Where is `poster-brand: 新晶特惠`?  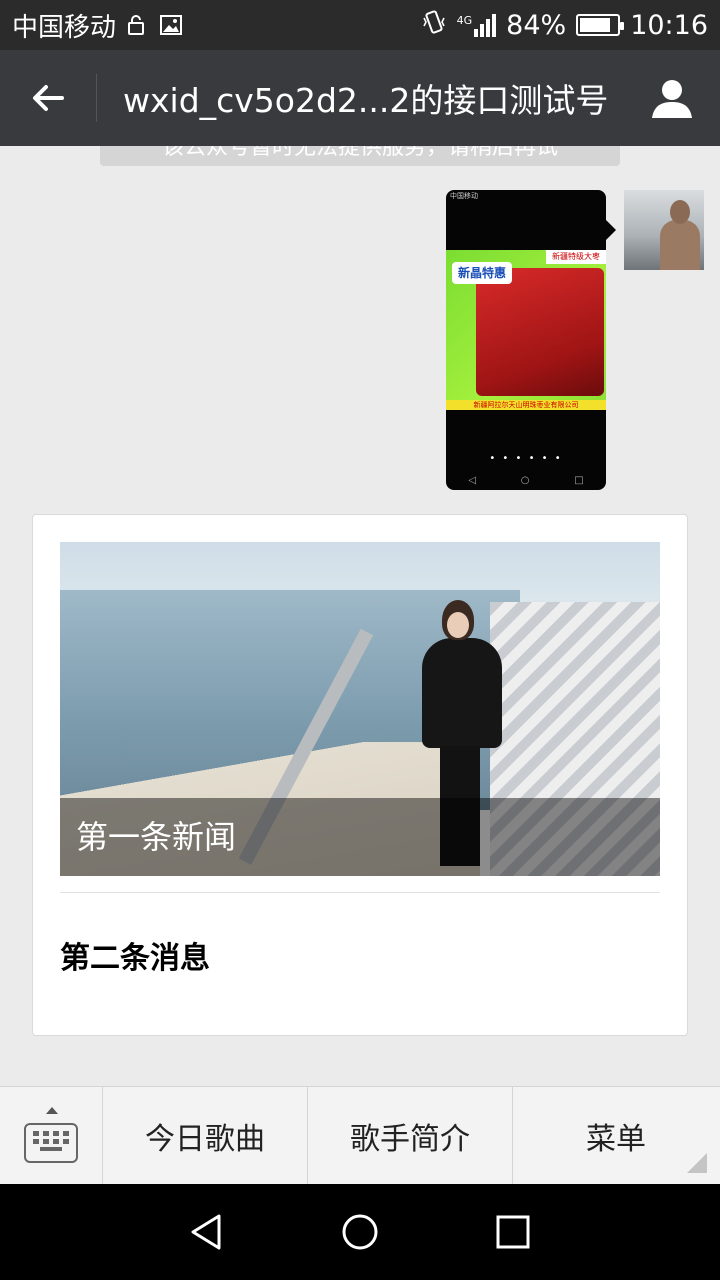
poster-brand: 新晶特惠 is located at coordinates (482, 273).